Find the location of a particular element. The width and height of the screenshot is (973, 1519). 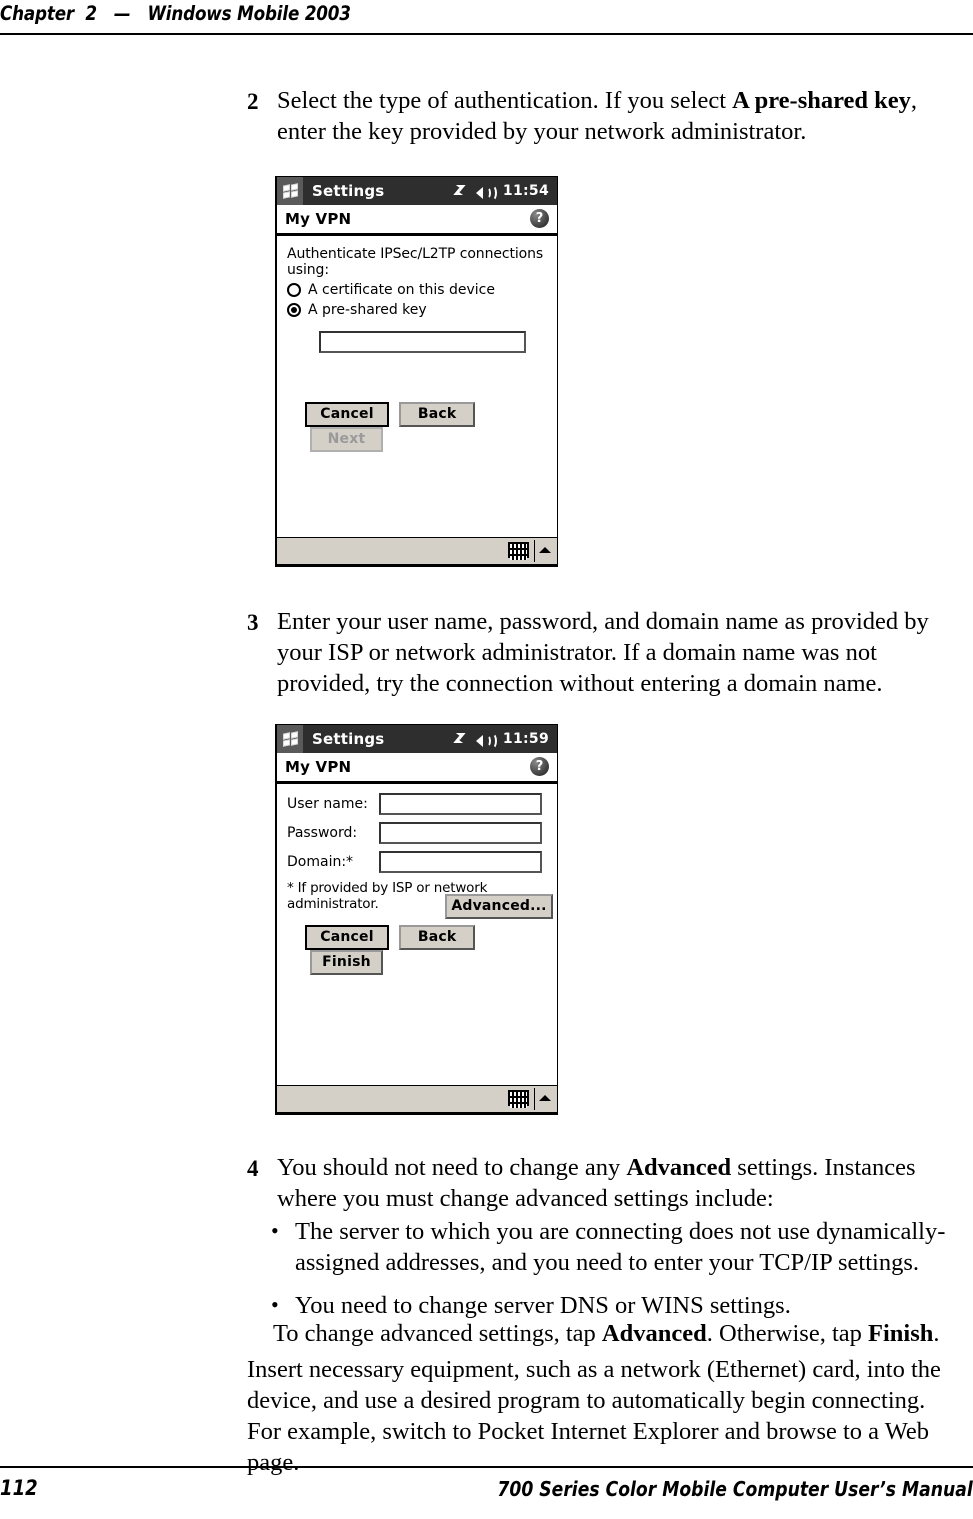

screenshot-2-button-row: Cancel Back Finish is located at coordinates (431, 950).